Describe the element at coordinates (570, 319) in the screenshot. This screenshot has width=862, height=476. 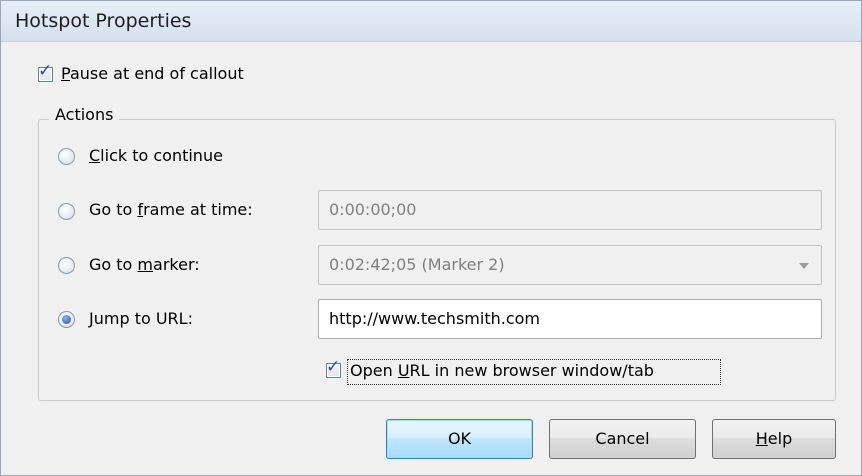
I see `url-input: http://www.techsmith.com` at that location.